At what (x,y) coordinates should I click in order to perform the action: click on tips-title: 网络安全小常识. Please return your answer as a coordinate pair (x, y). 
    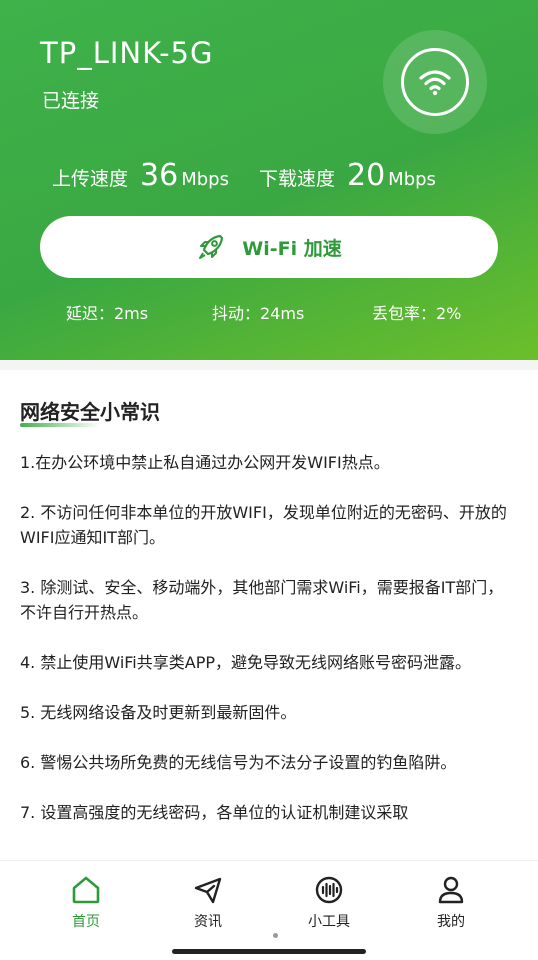
    Looking at the image, I should click on (90, 412).